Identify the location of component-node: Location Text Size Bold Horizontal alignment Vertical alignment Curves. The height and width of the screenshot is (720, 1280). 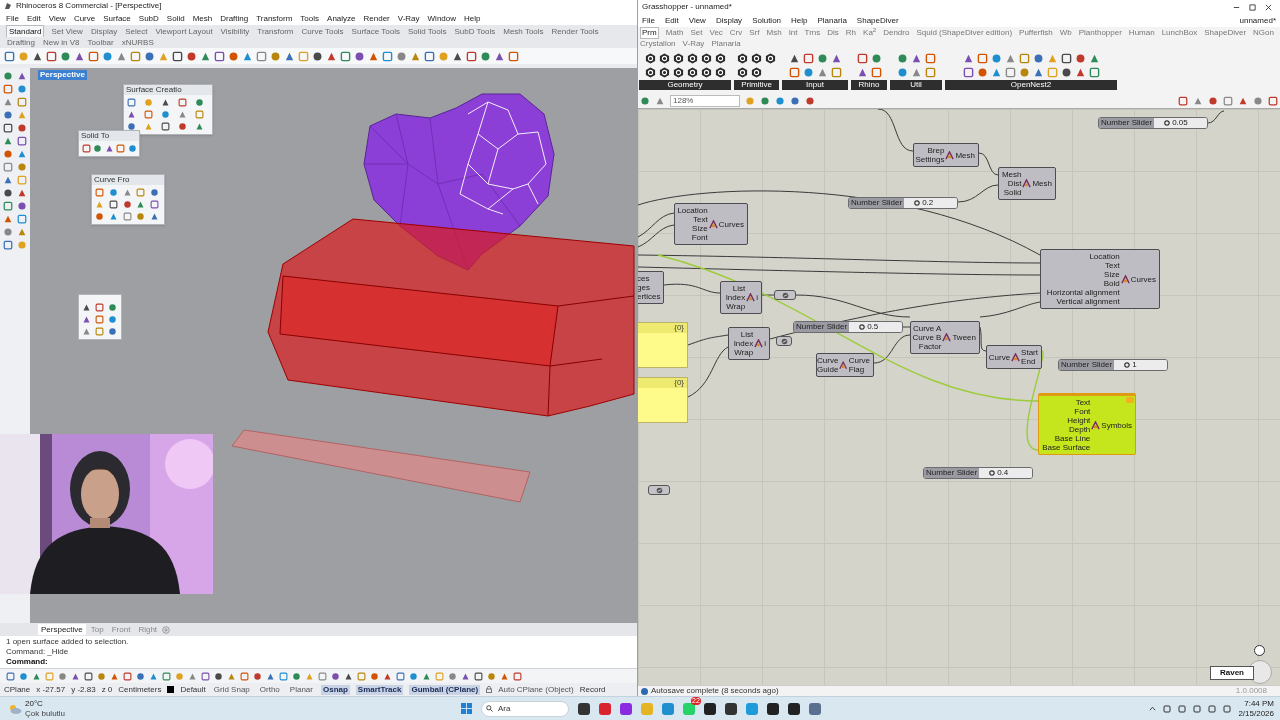
(1100, 279).